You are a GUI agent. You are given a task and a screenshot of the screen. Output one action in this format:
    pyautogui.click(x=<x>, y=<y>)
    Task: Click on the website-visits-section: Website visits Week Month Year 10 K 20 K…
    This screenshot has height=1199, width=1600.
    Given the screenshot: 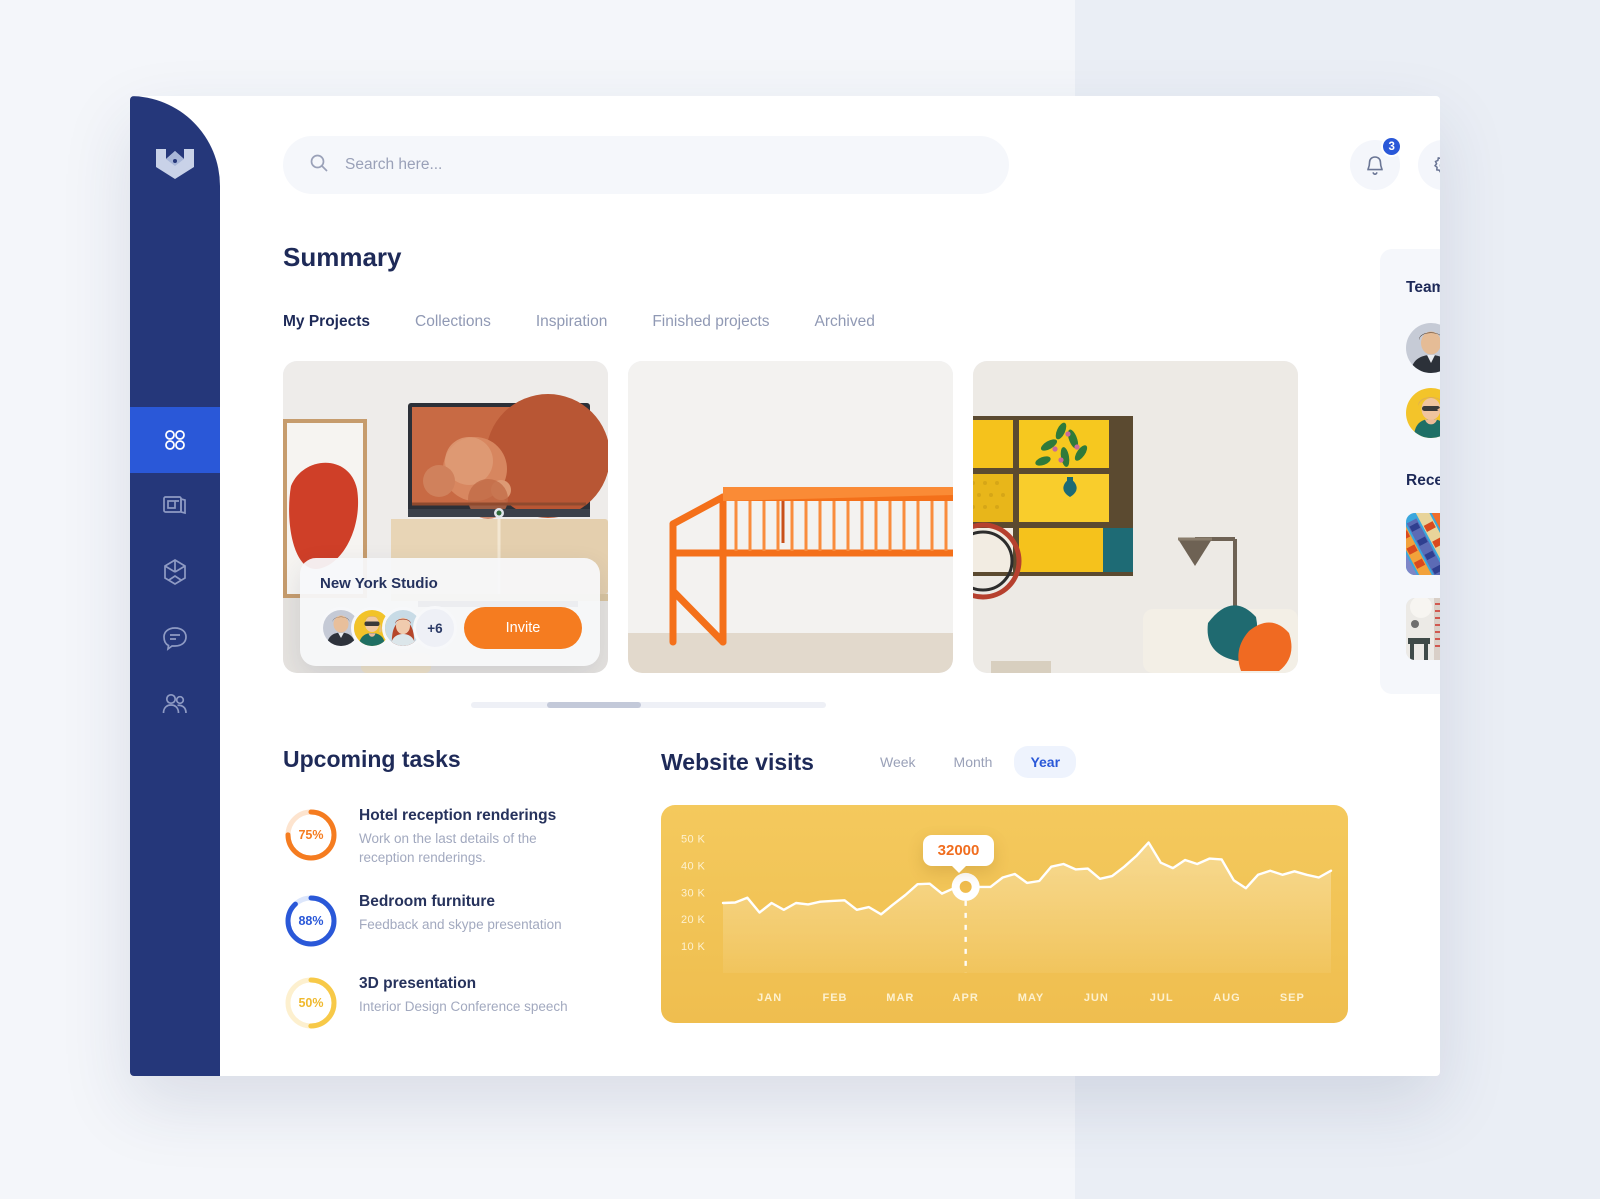 What is the action you would take?
    pyautogui.click(x=1004, y=888)
    